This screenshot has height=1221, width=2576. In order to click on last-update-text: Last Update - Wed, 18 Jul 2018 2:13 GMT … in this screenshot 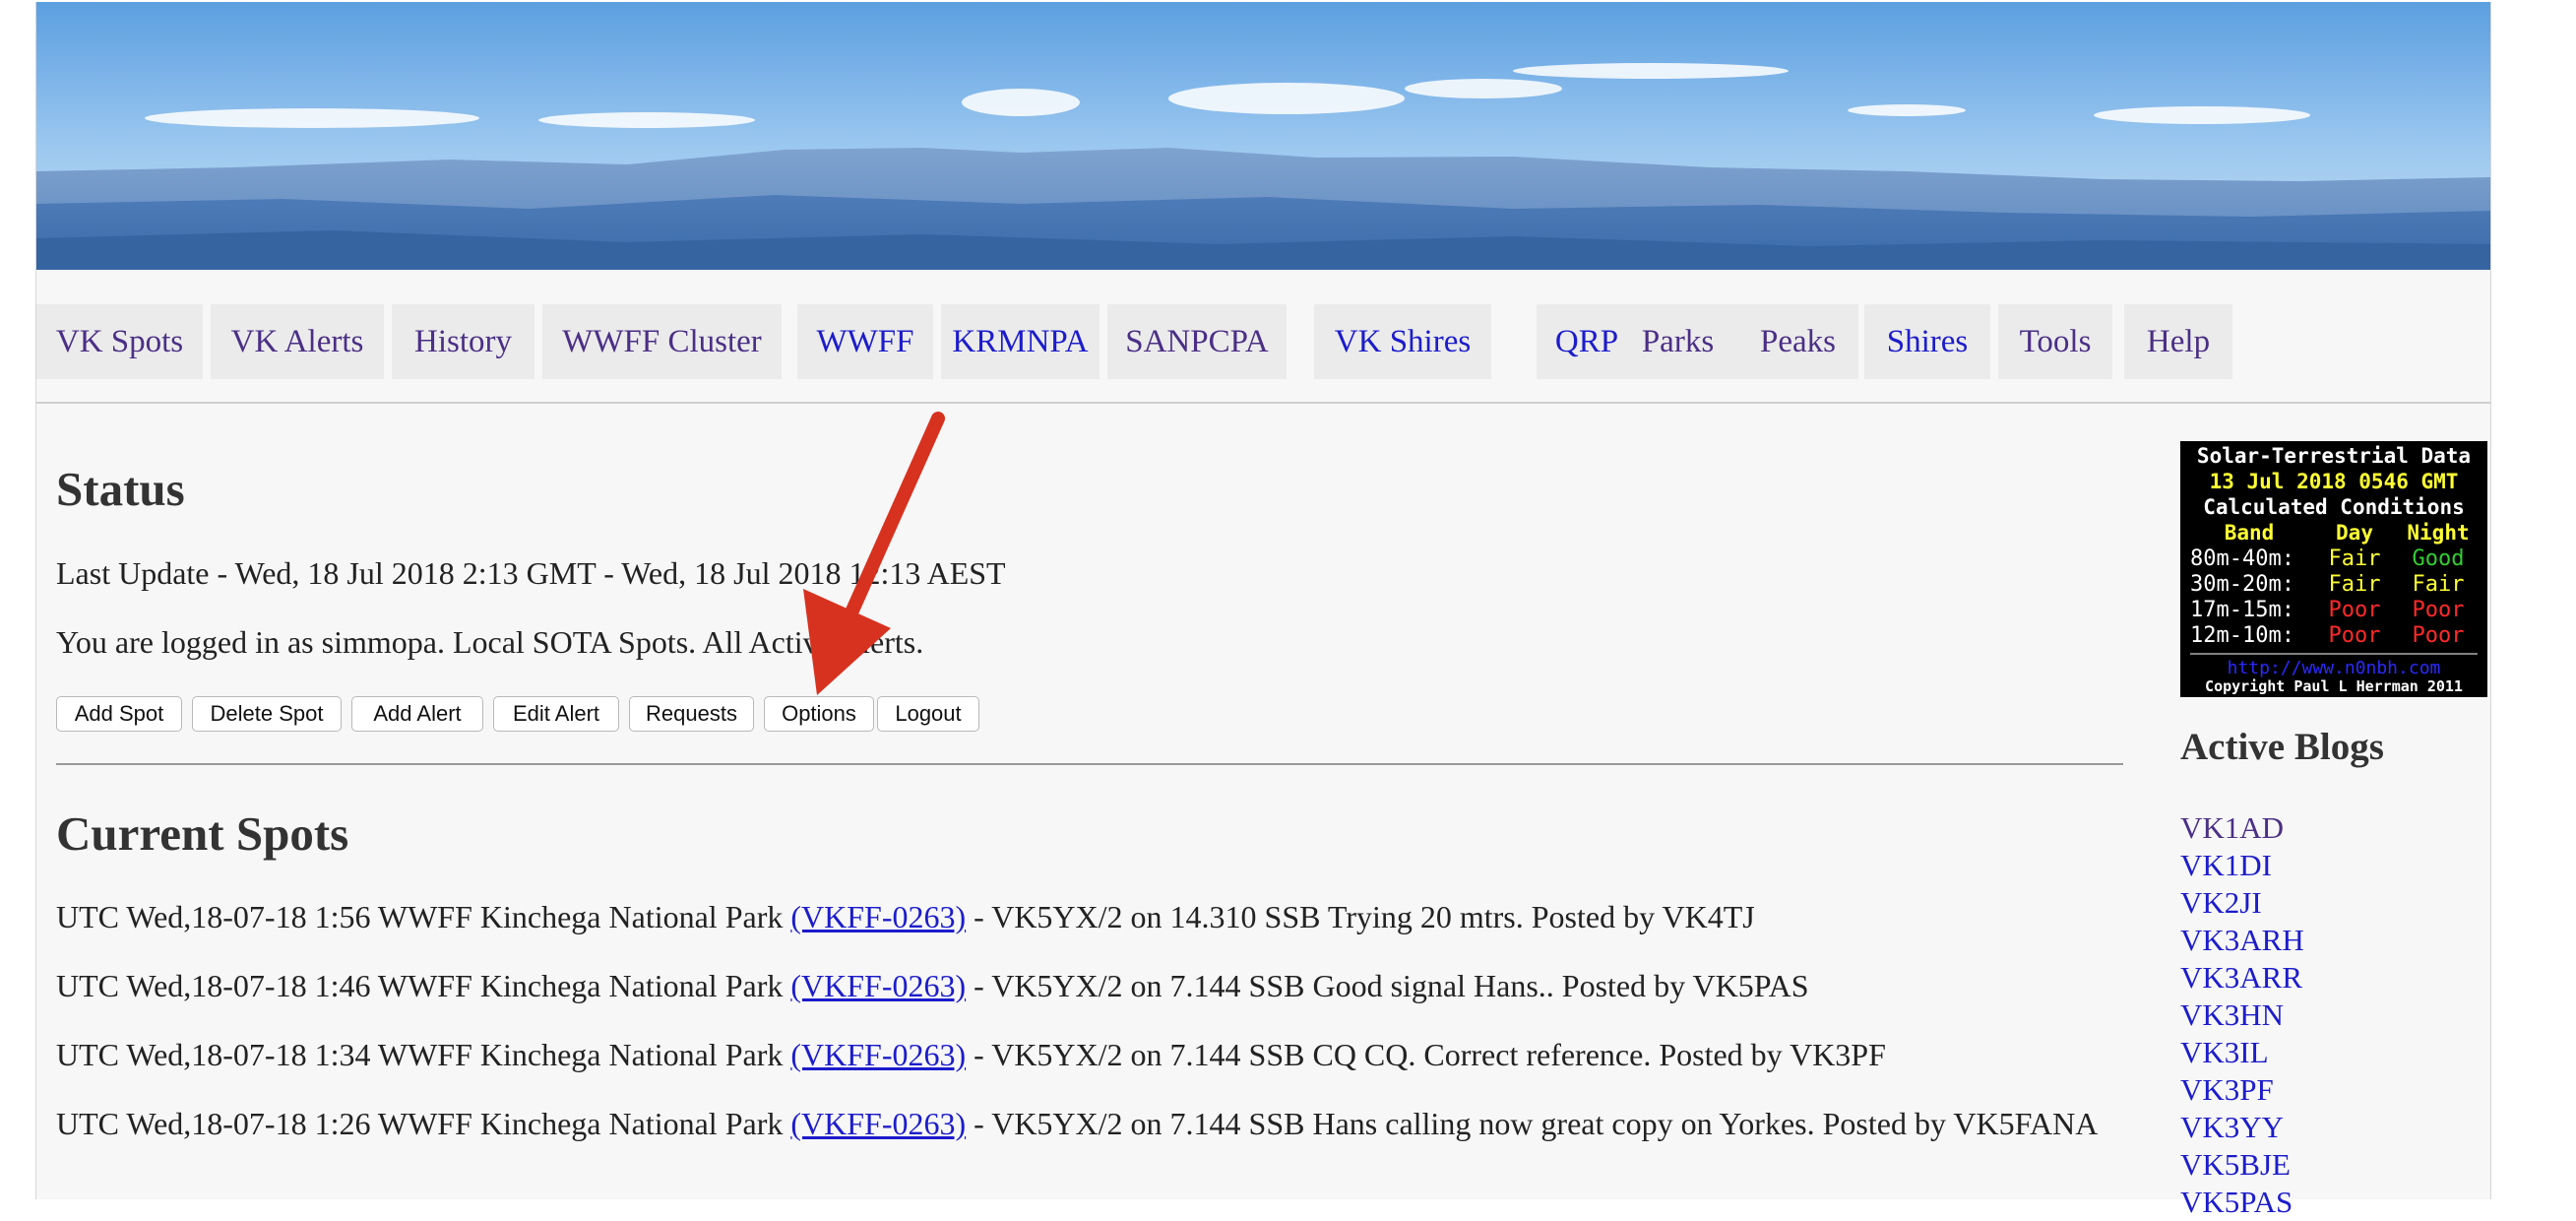, I will do `click(531, 573)`.